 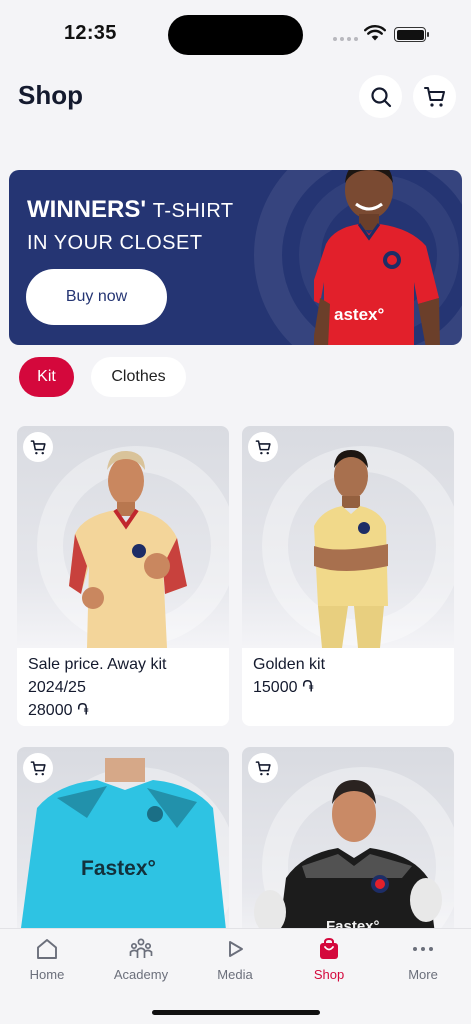 I want to click on product-photo-golden-kit, so click(x=351, y=549).